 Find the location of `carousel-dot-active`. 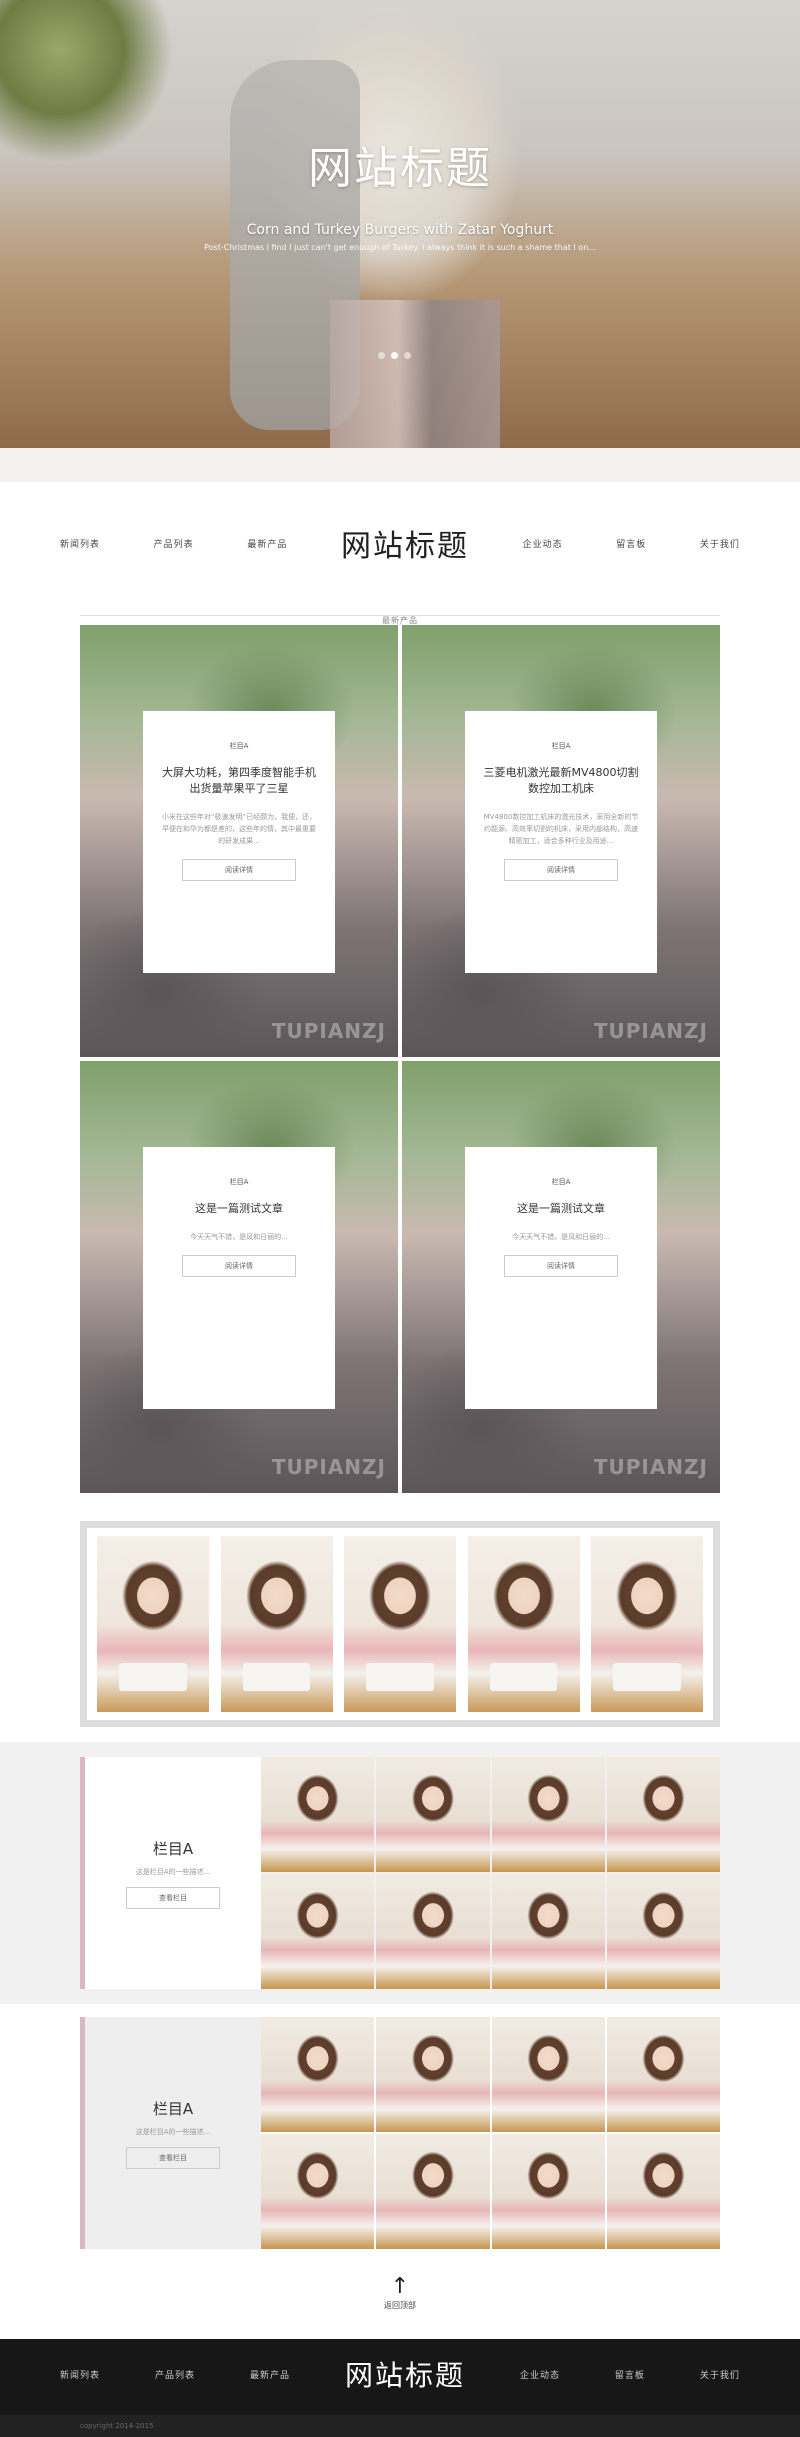

carousel-dot-active is located at coordinates (394, 355).